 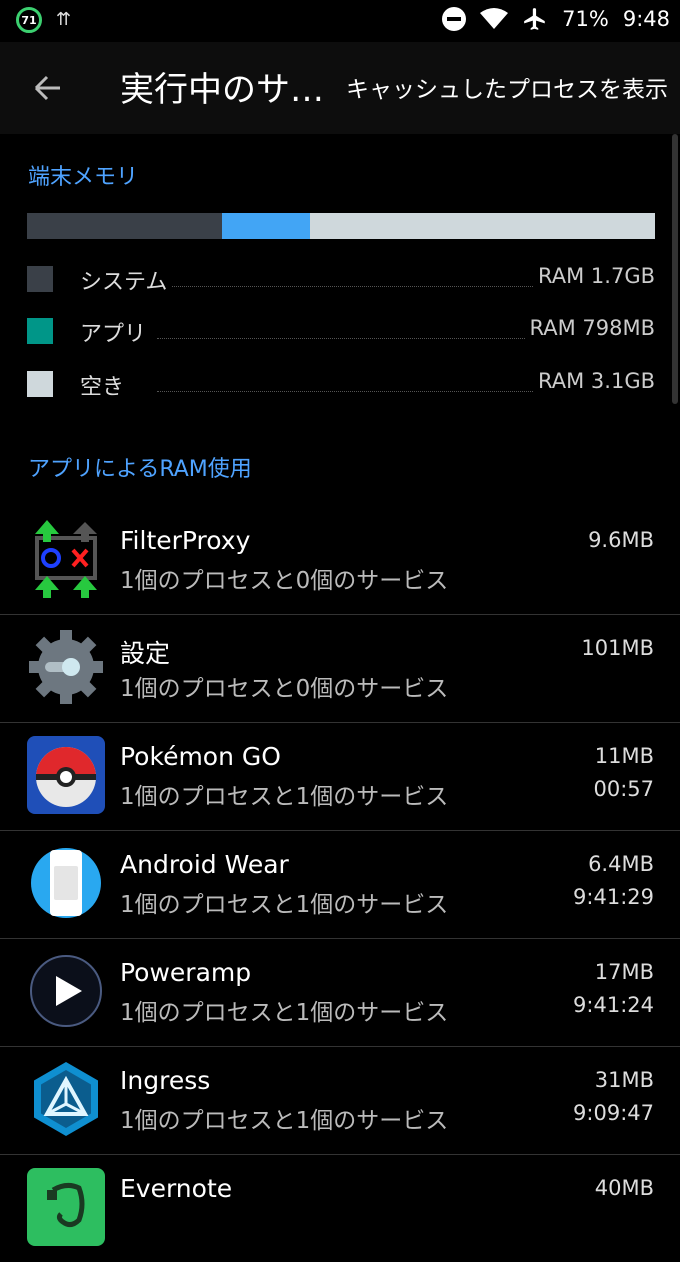 What do you see at coordinates (126, 280) in the screenshot?
I see `legend-label: システム` at bounding box center [126, 280].